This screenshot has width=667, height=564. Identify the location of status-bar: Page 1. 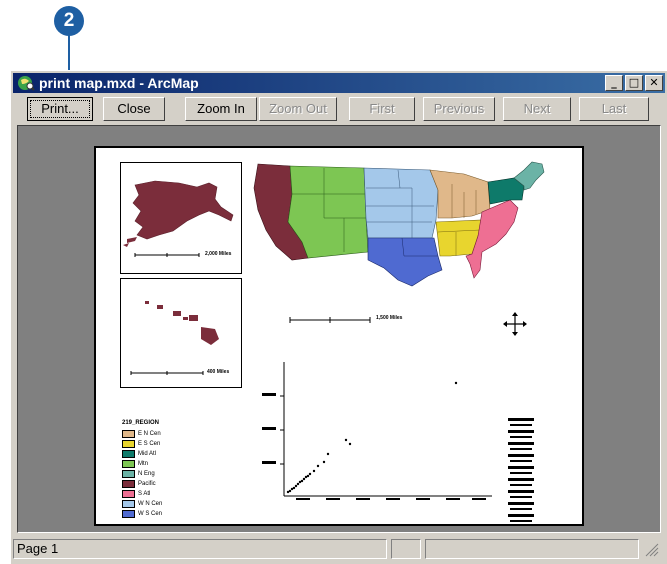
(338, 549).